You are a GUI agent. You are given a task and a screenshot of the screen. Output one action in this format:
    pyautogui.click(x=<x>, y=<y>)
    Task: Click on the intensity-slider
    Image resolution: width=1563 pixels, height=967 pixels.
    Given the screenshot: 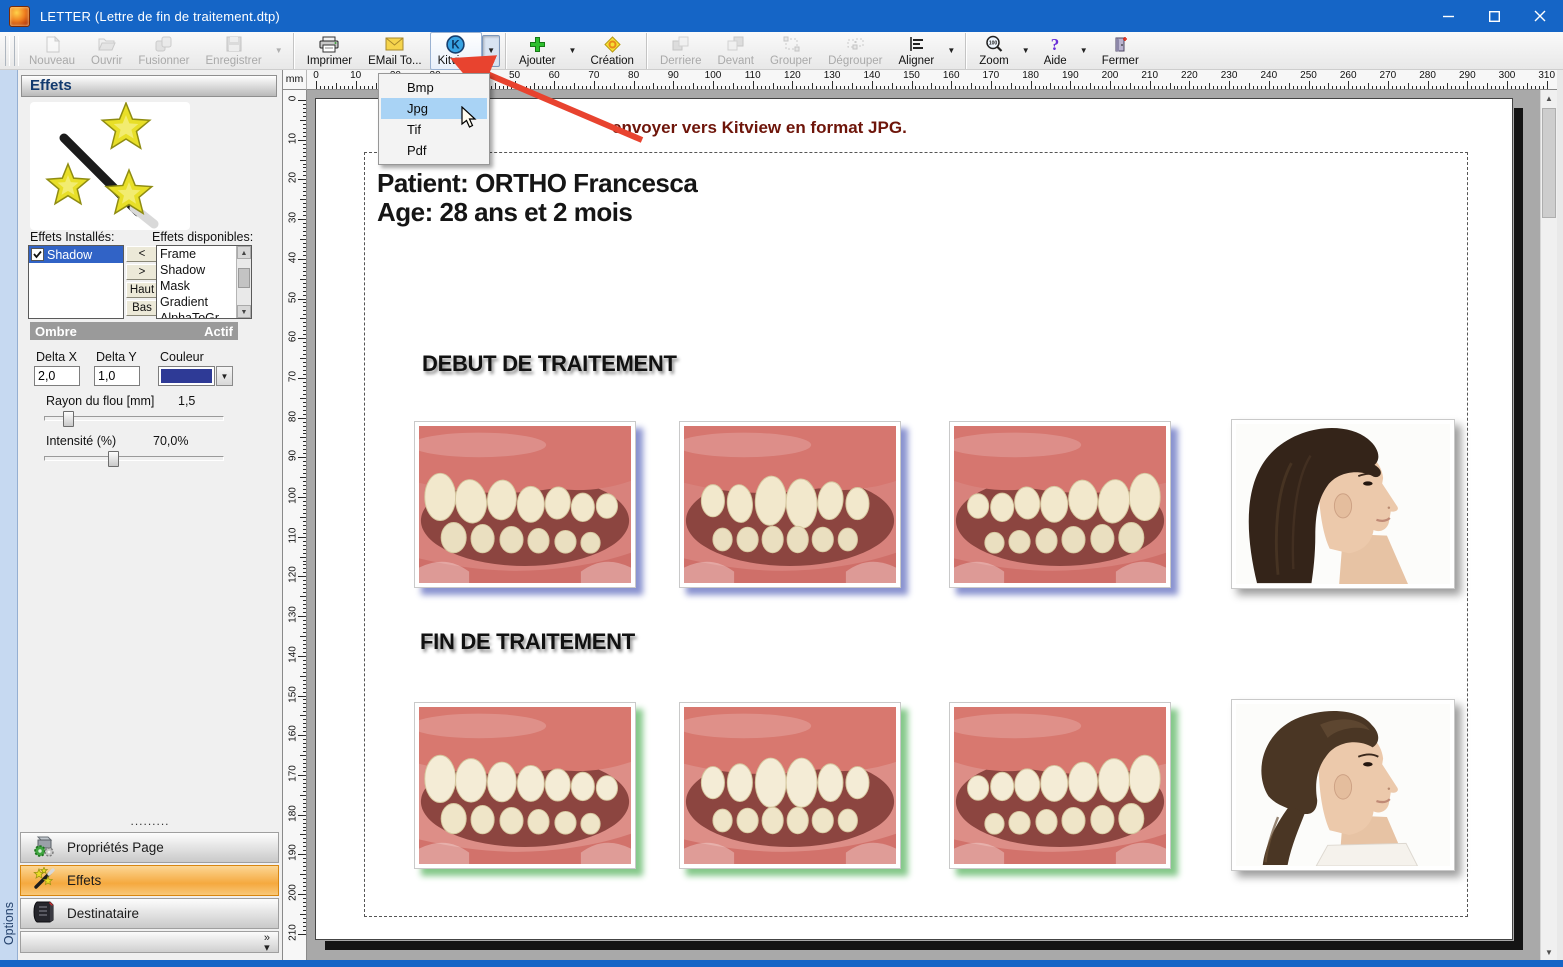 What is the action you would take?
    pyautogui.click(x=134, y=458)
    